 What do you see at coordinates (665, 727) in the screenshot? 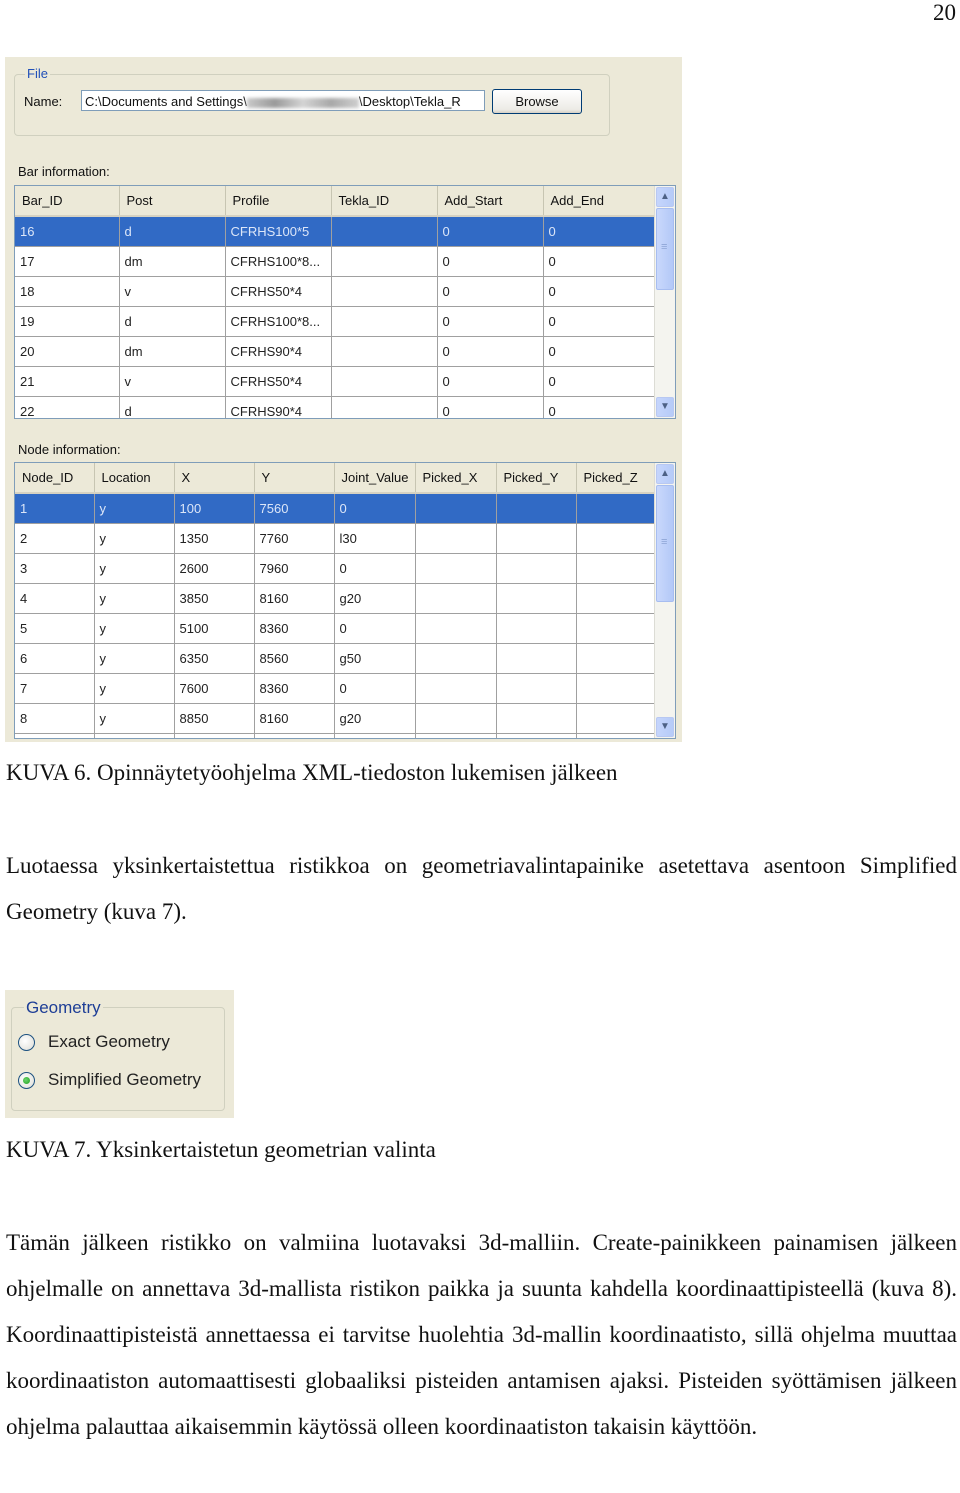
I see `scroll-down-arrow-icon: ▼` at bounding box center [665, 727].